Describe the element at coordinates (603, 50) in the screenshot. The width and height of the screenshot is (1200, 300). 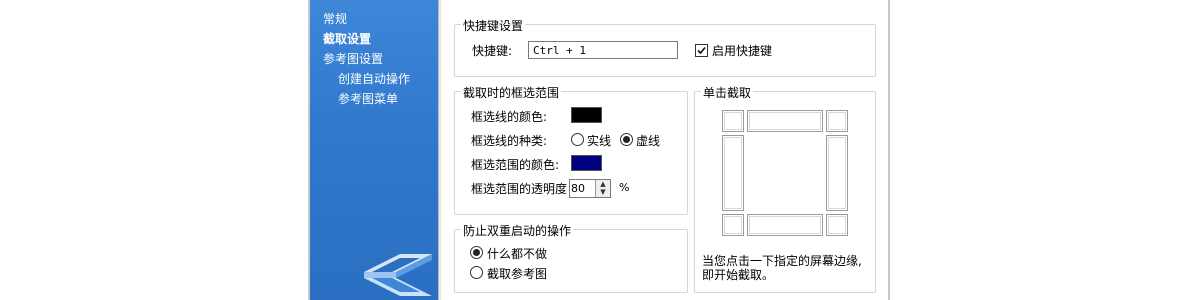
I see `hotkey-input` at that location.